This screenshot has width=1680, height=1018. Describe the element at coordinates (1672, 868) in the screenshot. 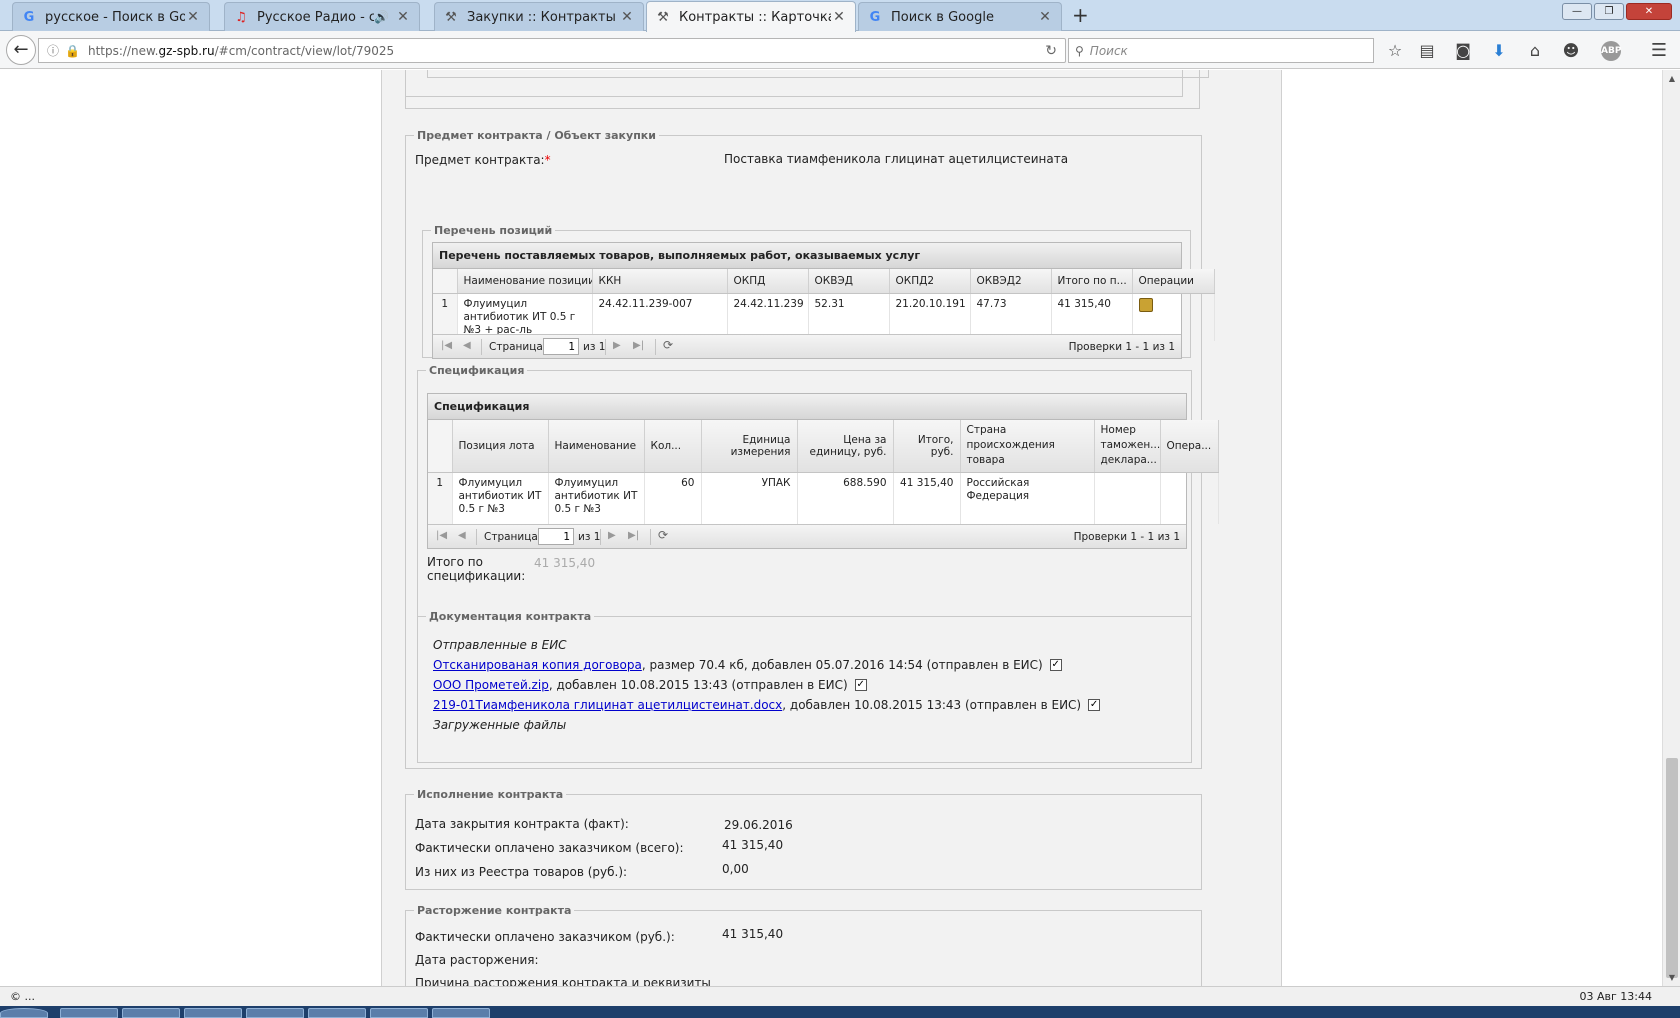

I see `scrollbar-thumb` at that location.